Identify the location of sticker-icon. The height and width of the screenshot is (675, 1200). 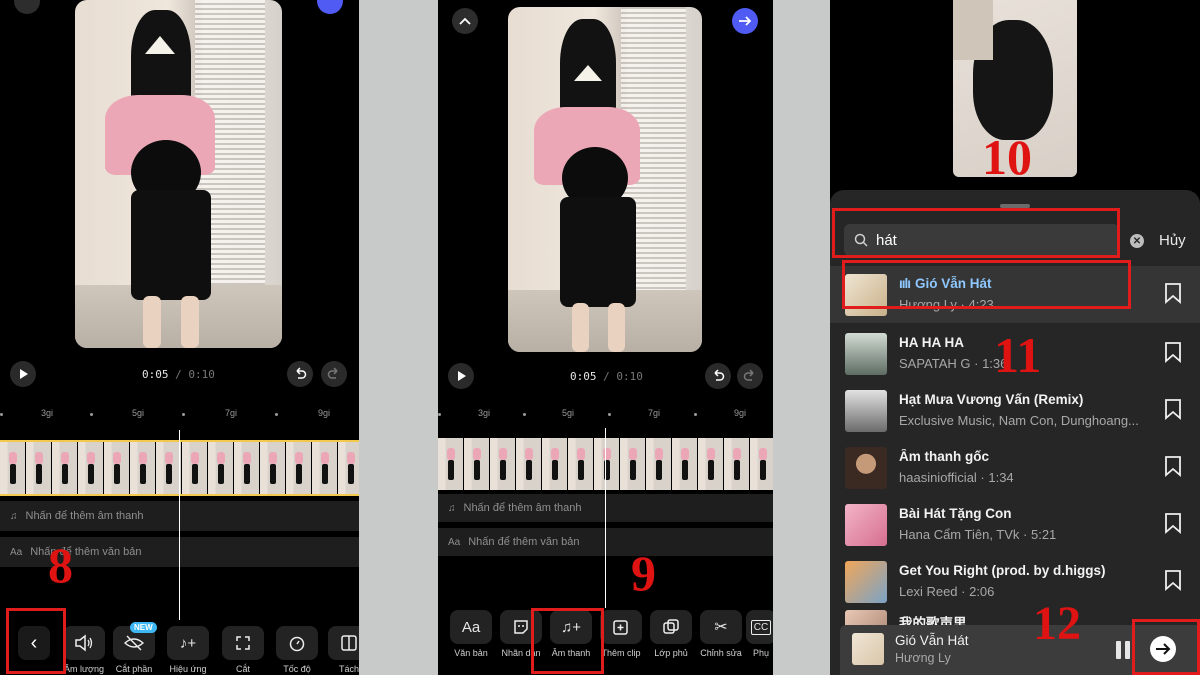
(521, 627).